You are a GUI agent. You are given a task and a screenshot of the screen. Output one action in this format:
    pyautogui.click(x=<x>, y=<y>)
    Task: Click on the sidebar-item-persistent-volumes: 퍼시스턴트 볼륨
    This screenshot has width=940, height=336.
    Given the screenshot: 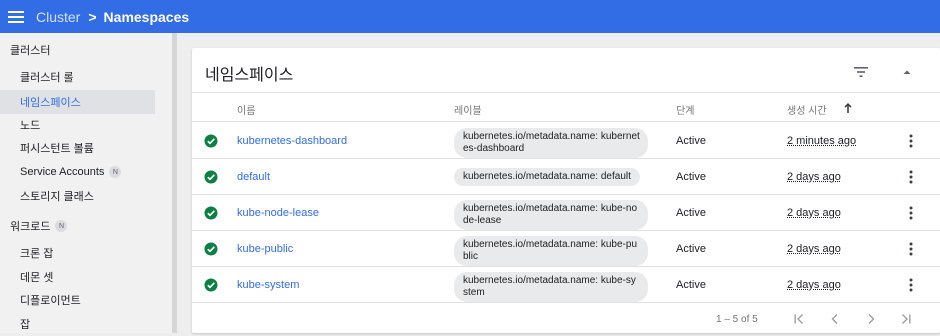 What is the action you would take?
    pyautogui.click(x=77, y=148)
    